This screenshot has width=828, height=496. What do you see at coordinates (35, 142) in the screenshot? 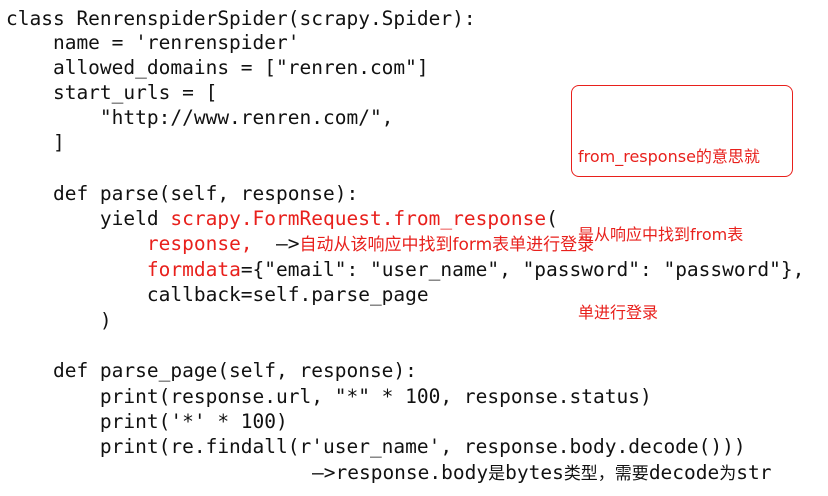
I see `code-line-bracket: ]` at bounding box center [35, 142].